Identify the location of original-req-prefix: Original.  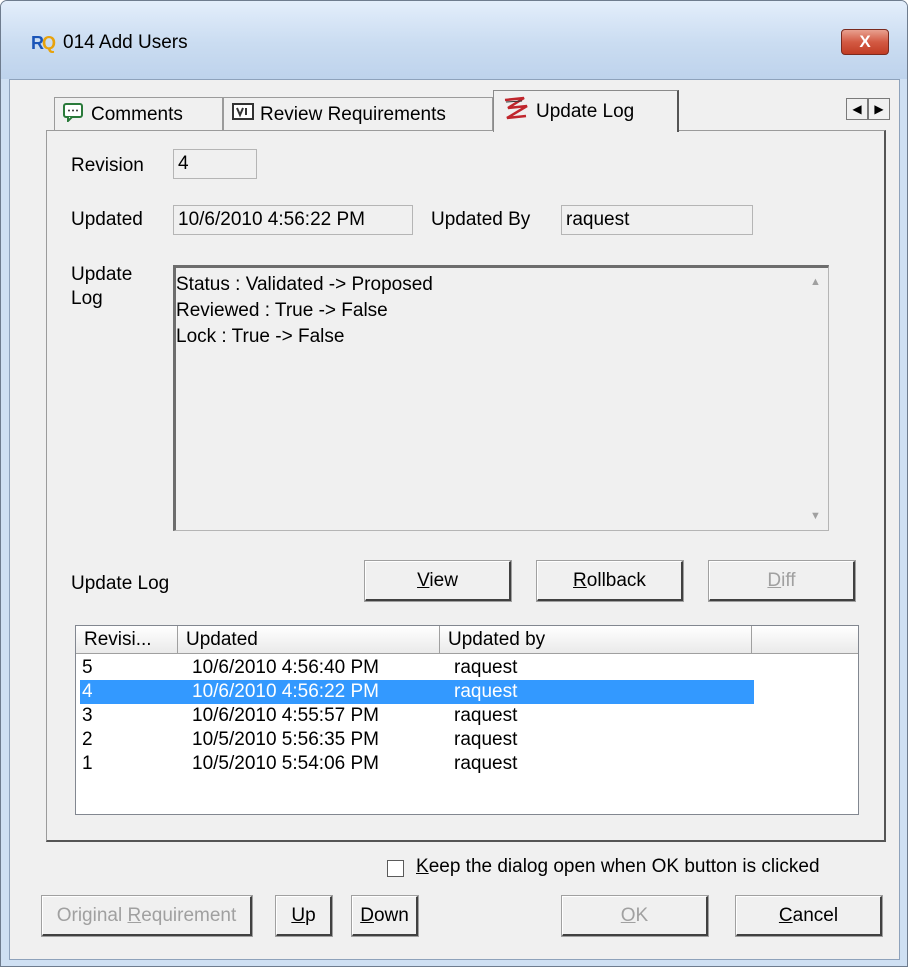
(92, 915).